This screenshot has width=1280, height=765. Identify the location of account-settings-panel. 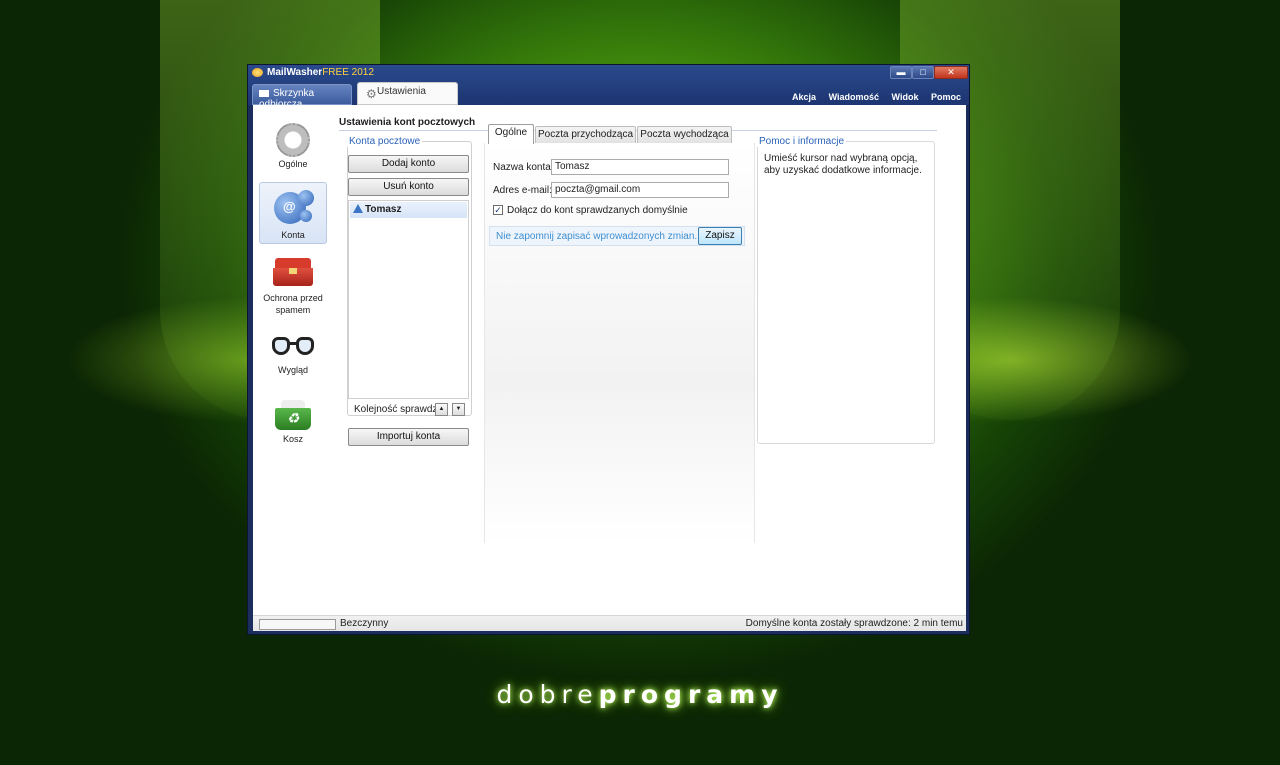
(619, 343).